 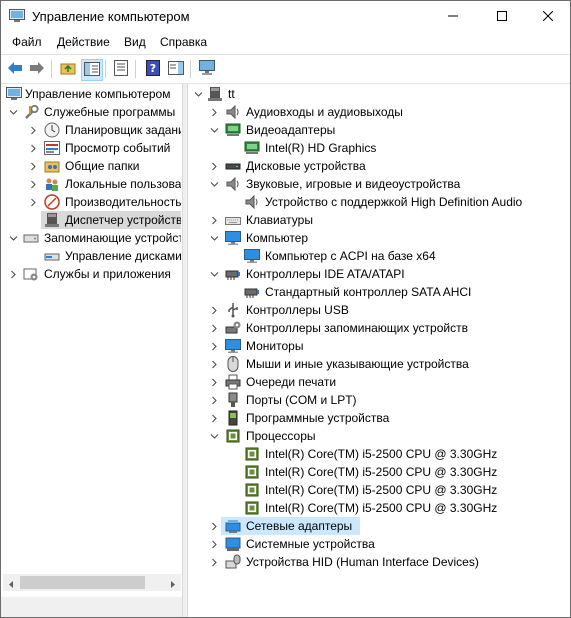 What do you see at coordinates (233, 382) in the screenshot?
I see `printer-icon` at bounding box center [233, 382].